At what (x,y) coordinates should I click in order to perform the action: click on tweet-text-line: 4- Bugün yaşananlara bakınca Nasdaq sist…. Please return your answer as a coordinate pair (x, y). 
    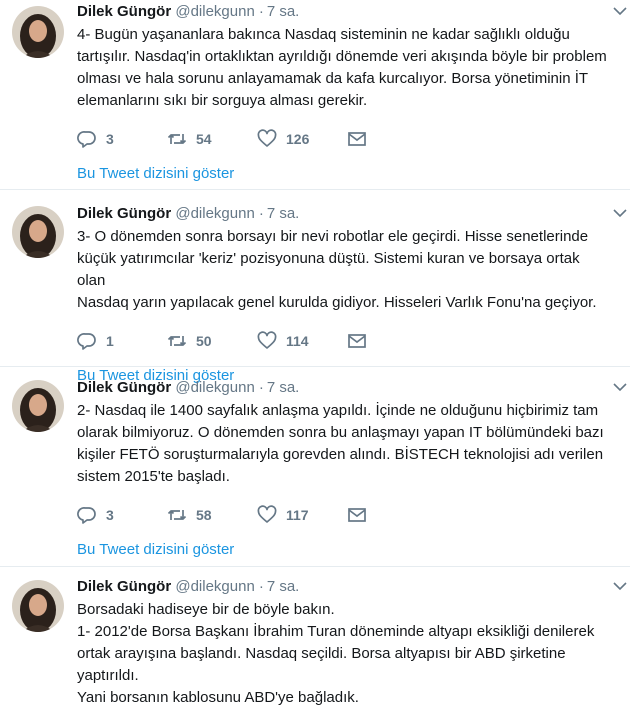
    Looking at the image, I should click on (323, 34).